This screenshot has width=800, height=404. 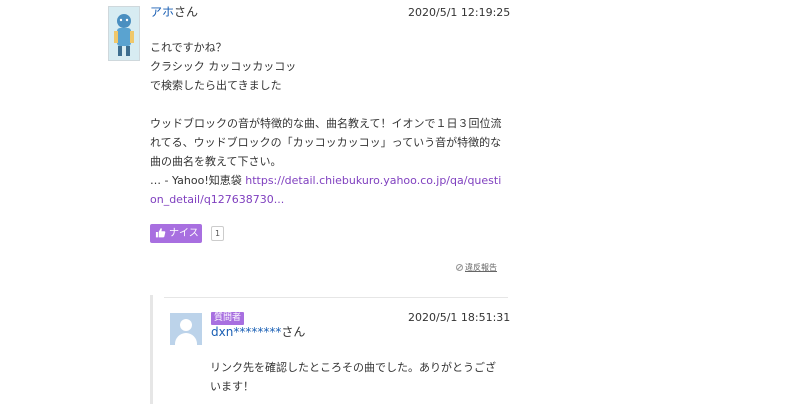 I want to click on answer-line: で検索したら出てきました, so click(x=216, y=85).